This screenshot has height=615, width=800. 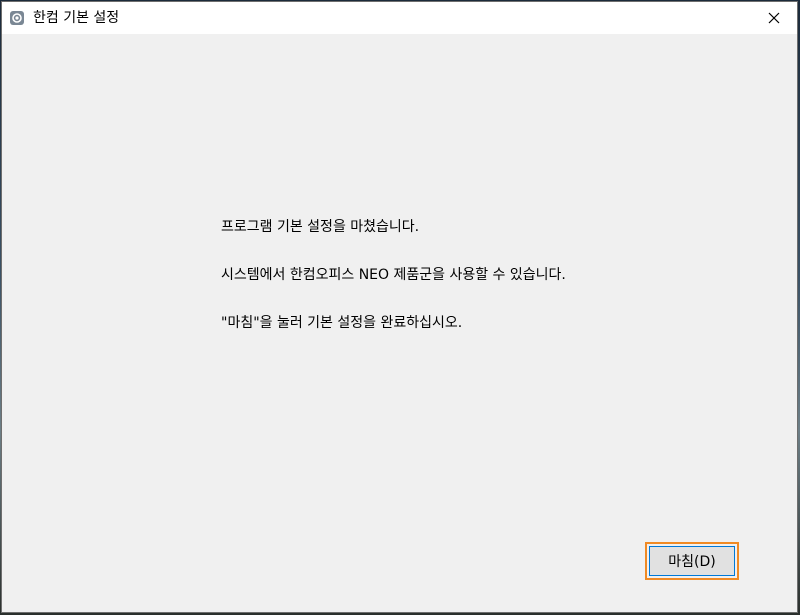 What do you see at coordinates (399, 18) in the screenshot?
I see `title-bar: 한컴 기본 설정` at bounding box center [399, 18].